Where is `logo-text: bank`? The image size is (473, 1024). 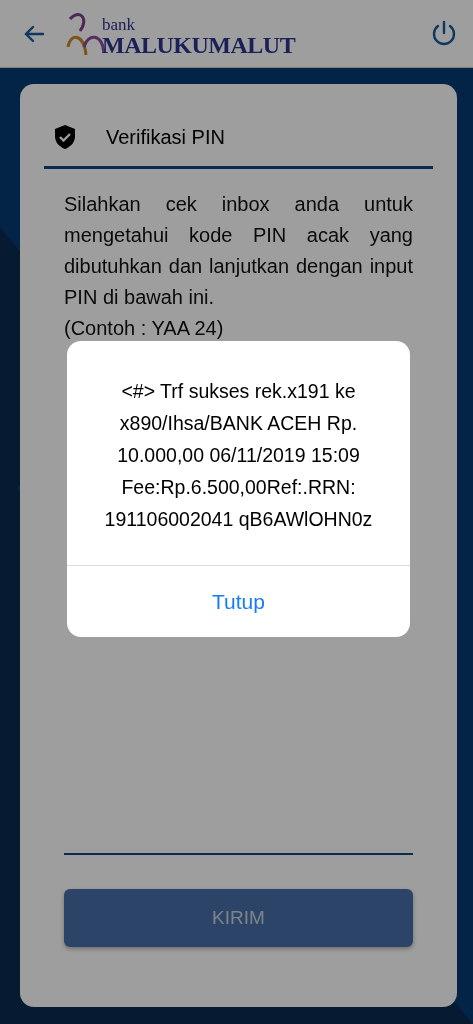 logo-text: bank is located at coordinates (119, 24).